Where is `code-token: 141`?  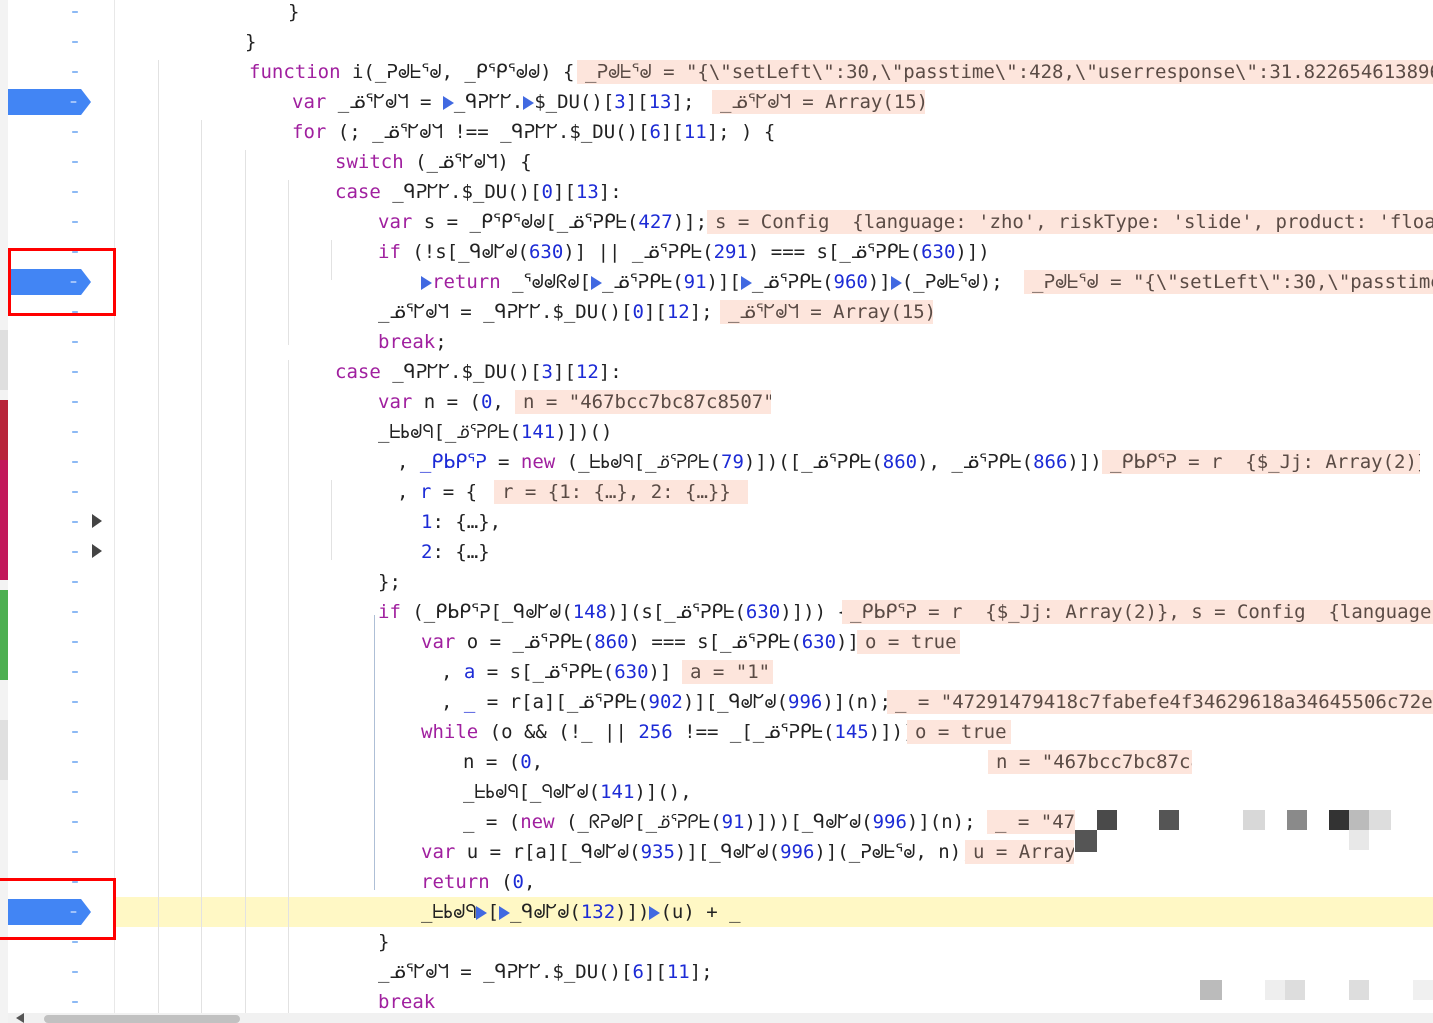 code-token: 141 is located at coordinates (617, 792).